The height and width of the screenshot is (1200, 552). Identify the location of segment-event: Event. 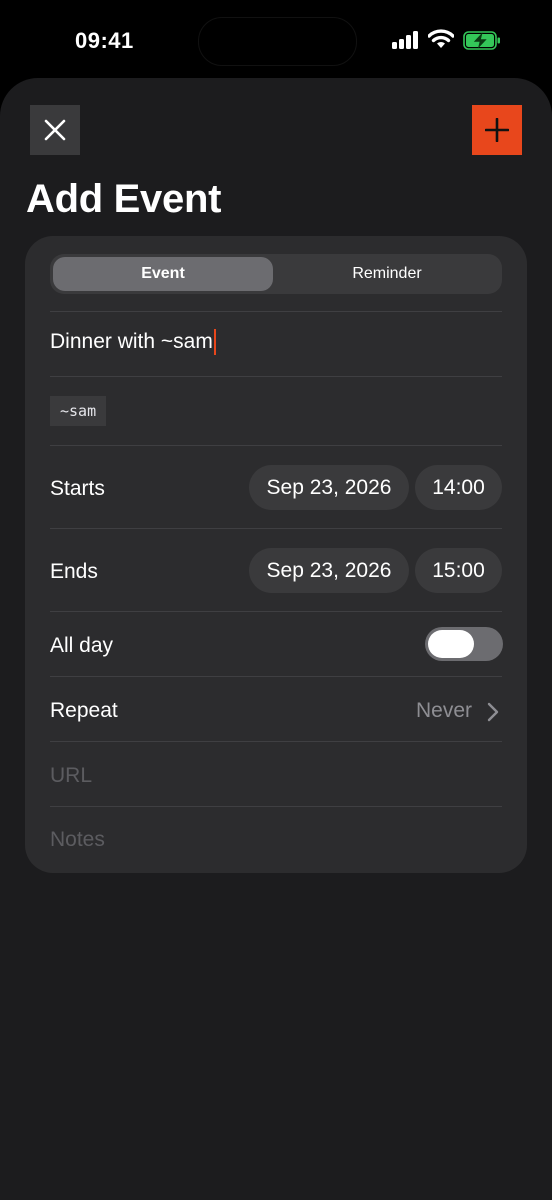
(163, 274).